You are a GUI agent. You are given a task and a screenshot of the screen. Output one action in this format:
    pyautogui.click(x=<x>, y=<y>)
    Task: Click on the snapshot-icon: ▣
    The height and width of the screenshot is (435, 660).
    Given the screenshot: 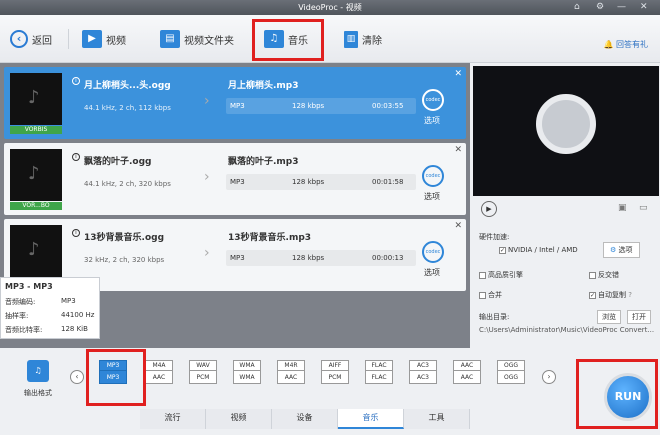 What is the action you would take?
    pyautogui.click(x=622, y=208)
    